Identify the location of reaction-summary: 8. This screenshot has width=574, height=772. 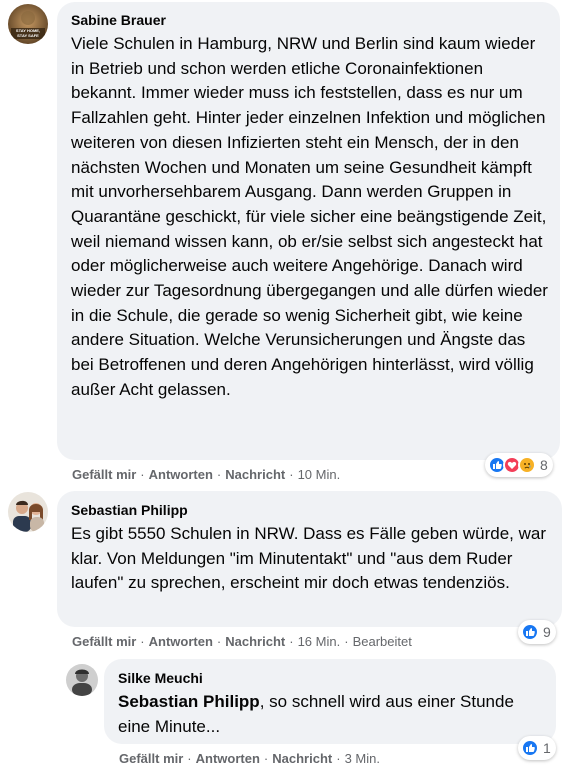
(519, 465).